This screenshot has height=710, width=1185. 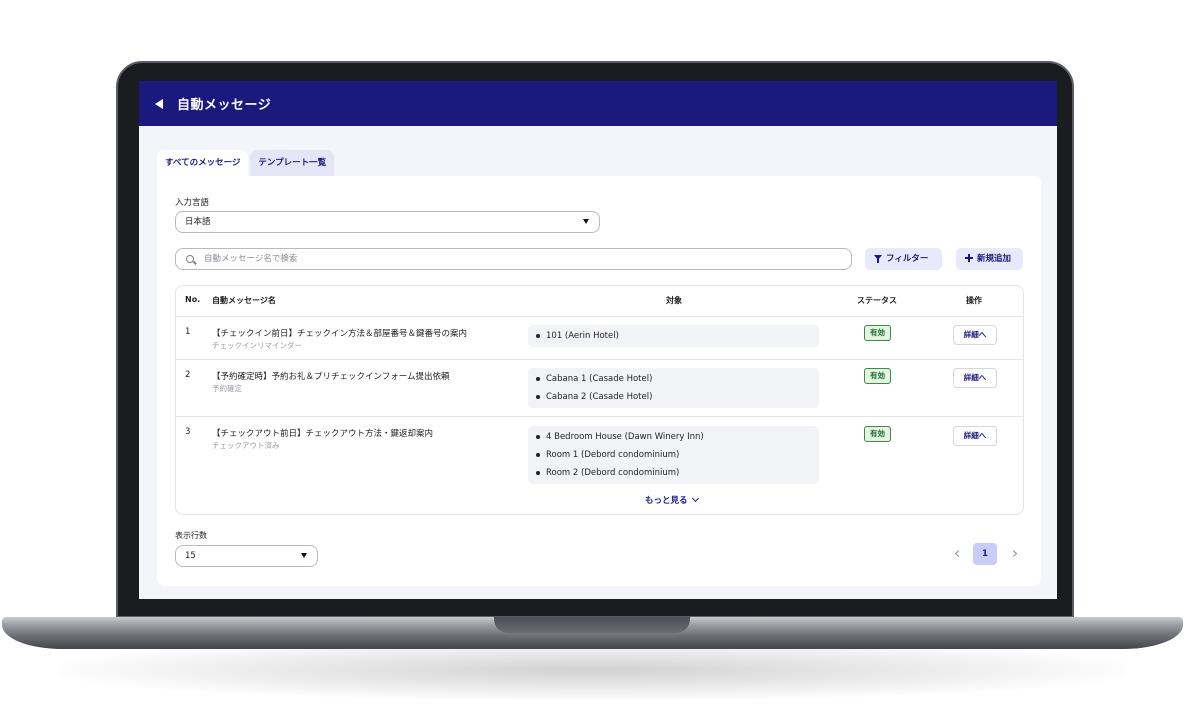 I want to click on header-action: 操作, so click(x=974, y=300).